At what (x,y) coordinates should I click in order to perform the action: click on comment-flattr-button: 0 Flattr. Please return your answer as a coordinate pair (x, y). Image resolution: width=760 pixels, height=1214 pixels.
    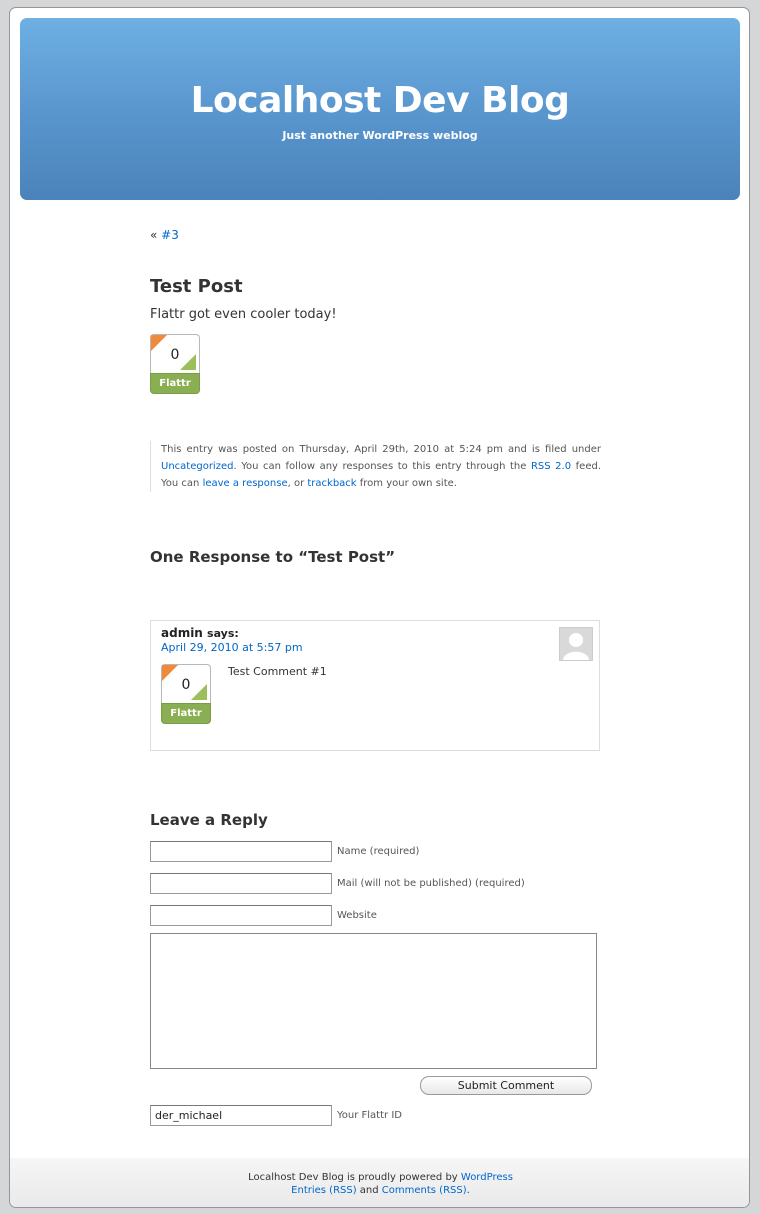
    Looking at the image, I should click on (186, 694).